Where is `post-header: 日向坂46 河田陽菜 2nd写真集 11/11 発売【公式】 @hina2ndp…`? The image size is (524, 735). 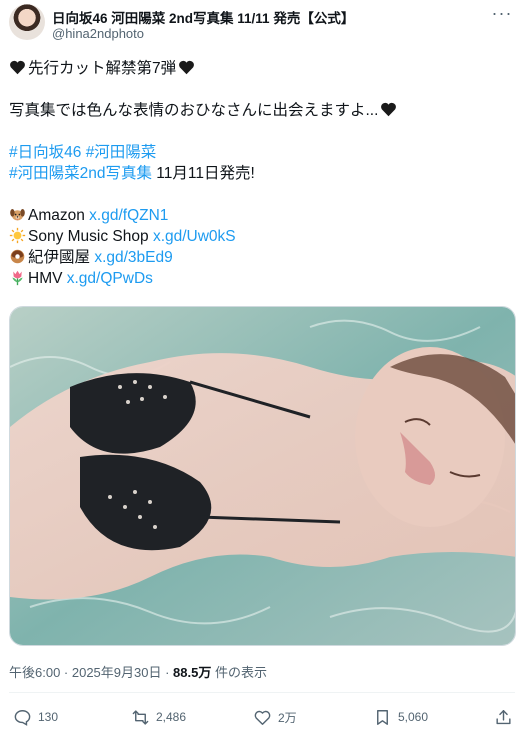 post-header: 日向坂46 河田陽菜 2nd写真集 11/11 発売【公式】 @hina2ndp… is located at coordinates (262, 28).